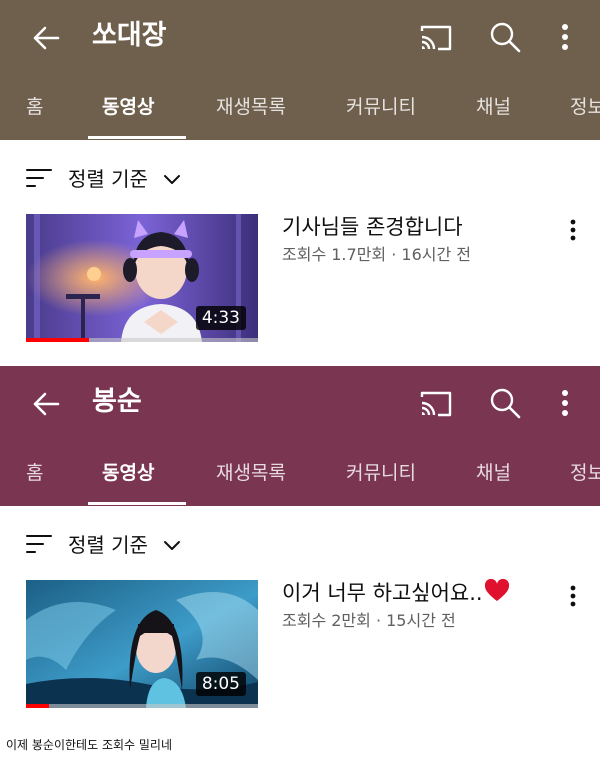  I want to click on video-thumbnail: 8:05, so click(142, 644).